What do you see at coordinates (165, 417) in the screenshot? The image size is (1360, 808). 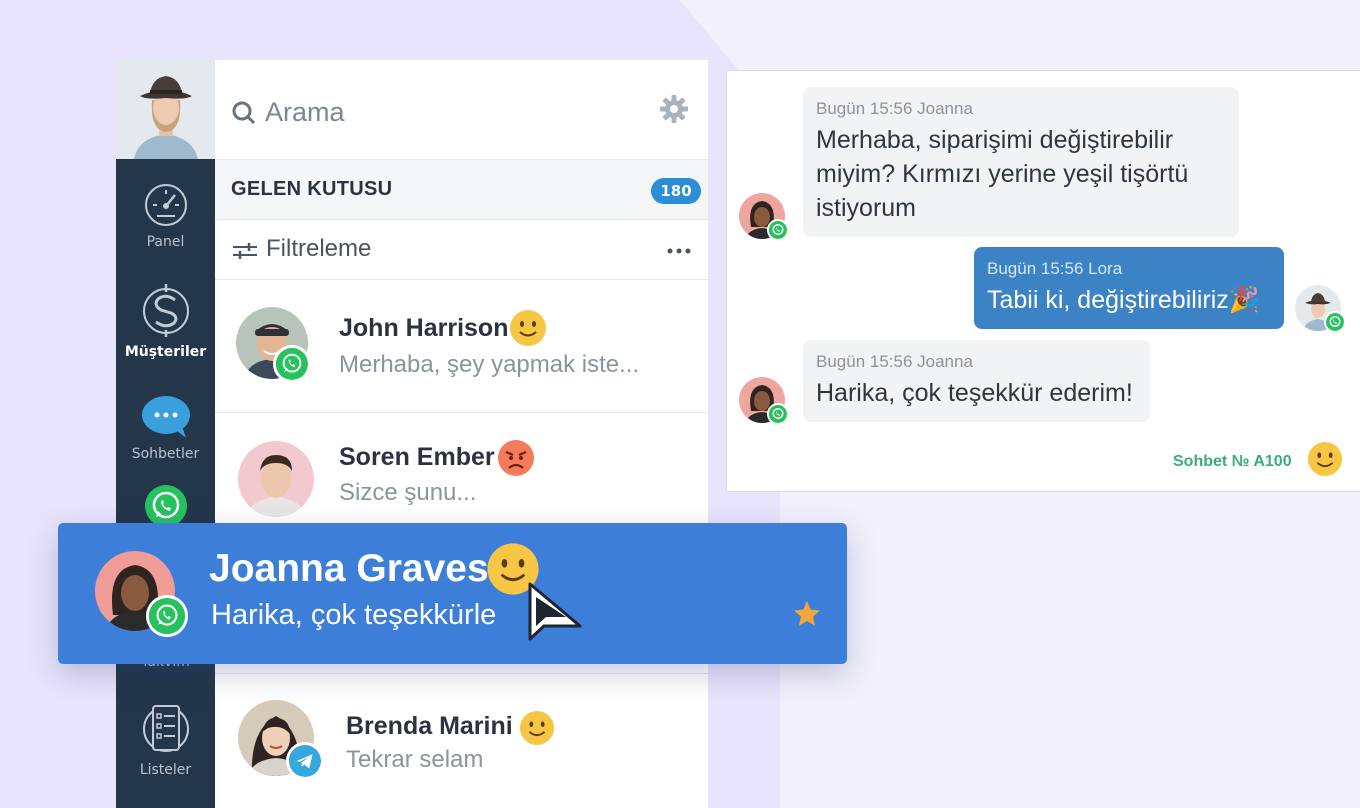 I see `chat-bubble-icon` at bounding box center [165, 417].